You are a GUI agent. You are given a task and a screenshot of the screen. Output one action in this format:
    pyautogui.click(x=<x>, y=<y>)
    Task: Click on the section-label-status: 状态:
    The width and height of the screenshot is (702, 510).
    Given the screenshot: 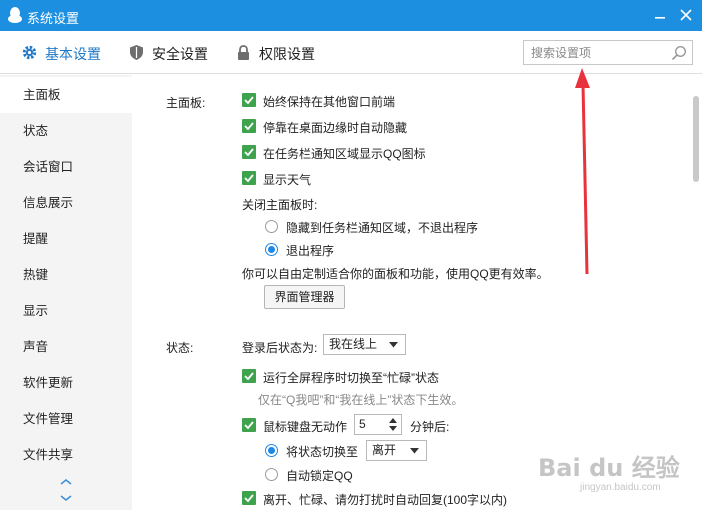 What is the action you would take?
    pyautogui.click(x=180, y=348)
    